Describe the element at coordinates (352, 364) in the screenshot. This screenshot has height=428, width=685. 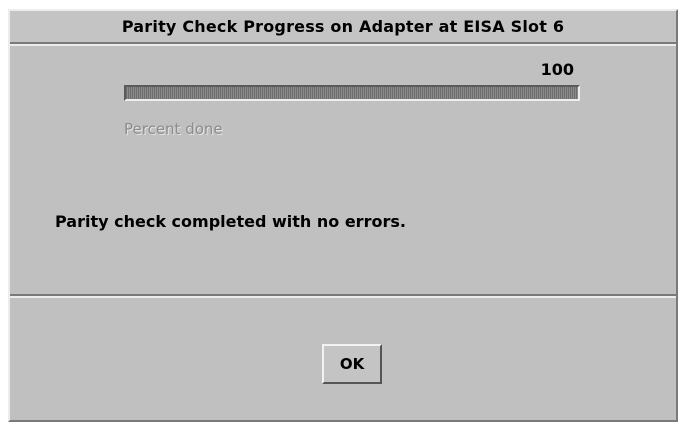
I see `ok-button: OK` at that location.